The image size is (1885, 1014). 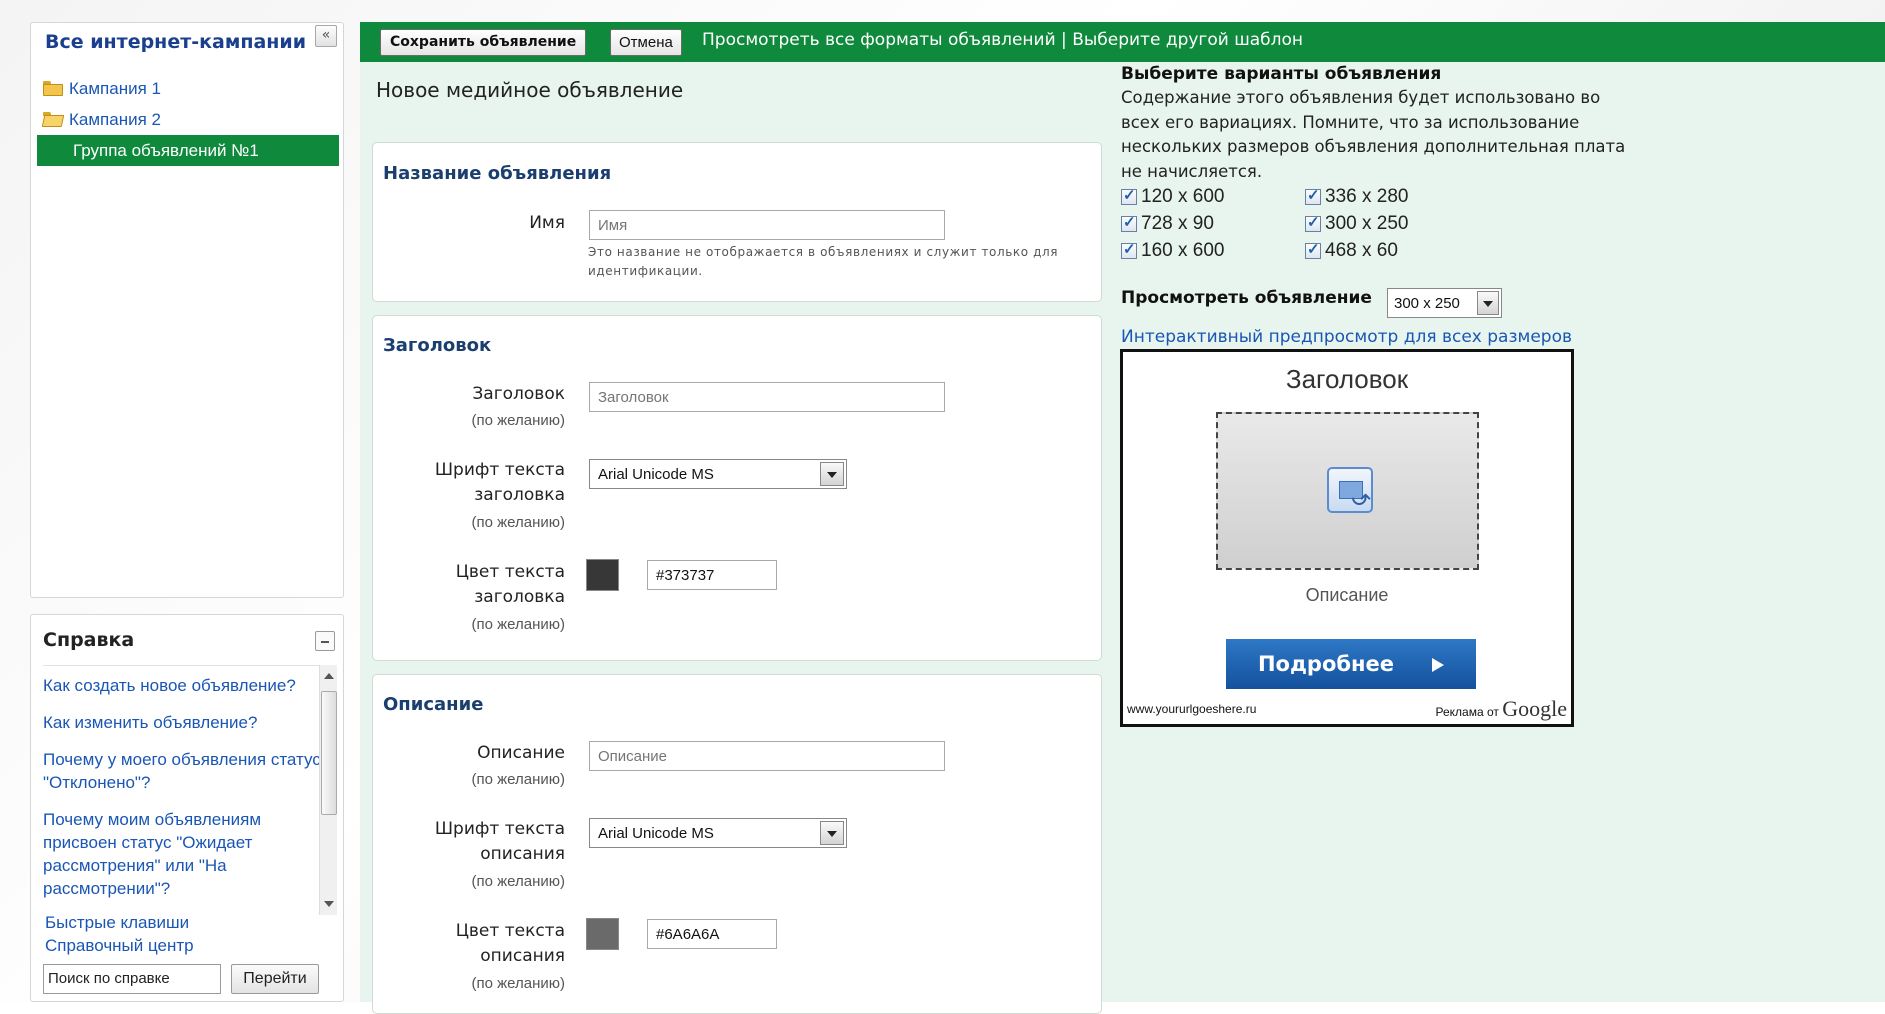 I want to click on help-scrollbar, so click(x=328, y=790).